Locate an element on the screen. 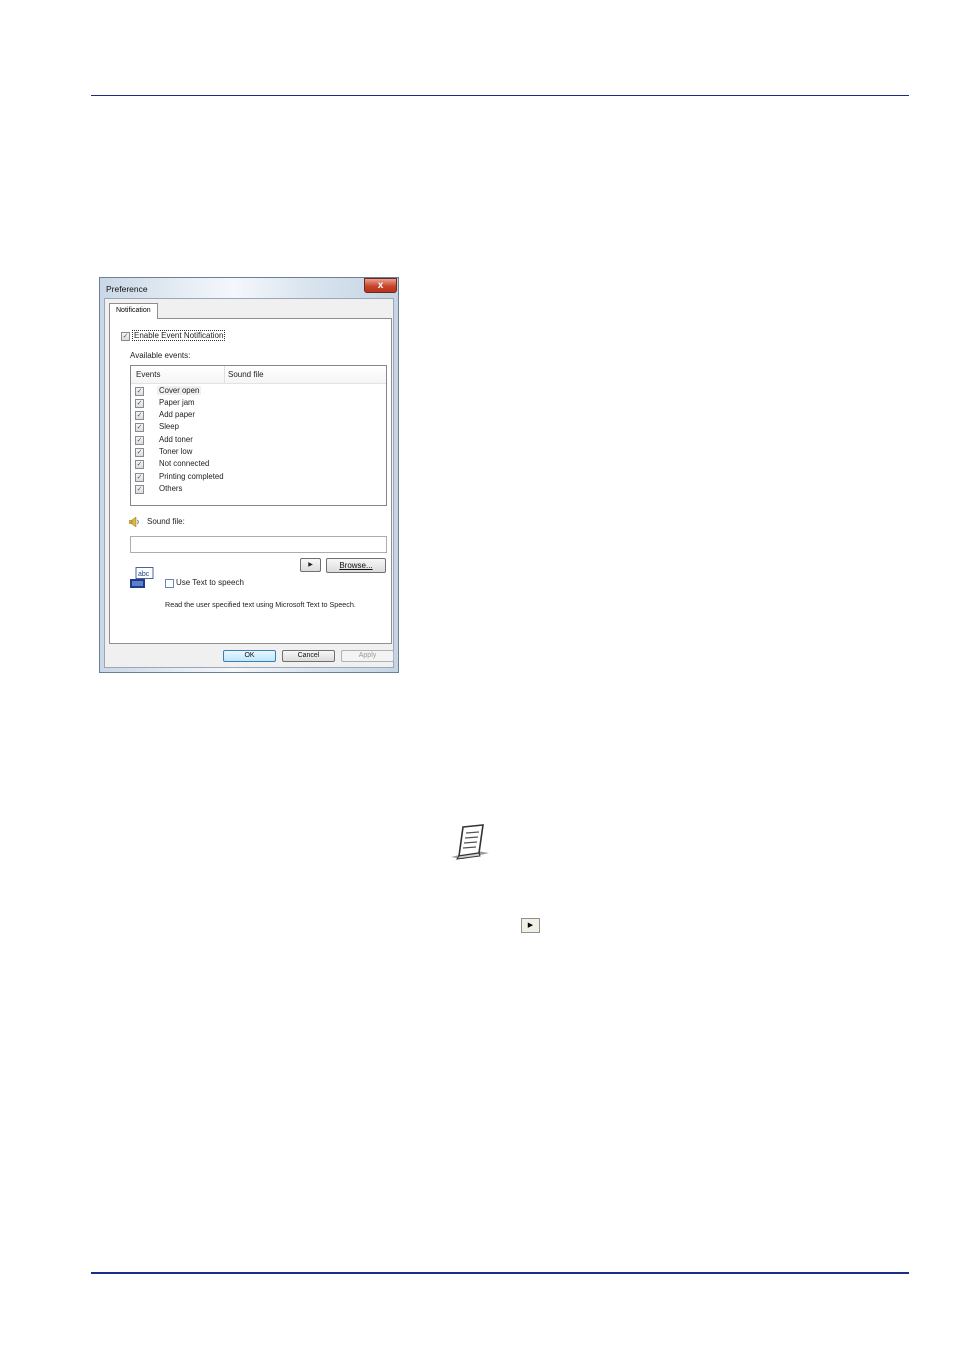  enable-notification-label: Enable Event Notification is located at coordinates (179, 335).